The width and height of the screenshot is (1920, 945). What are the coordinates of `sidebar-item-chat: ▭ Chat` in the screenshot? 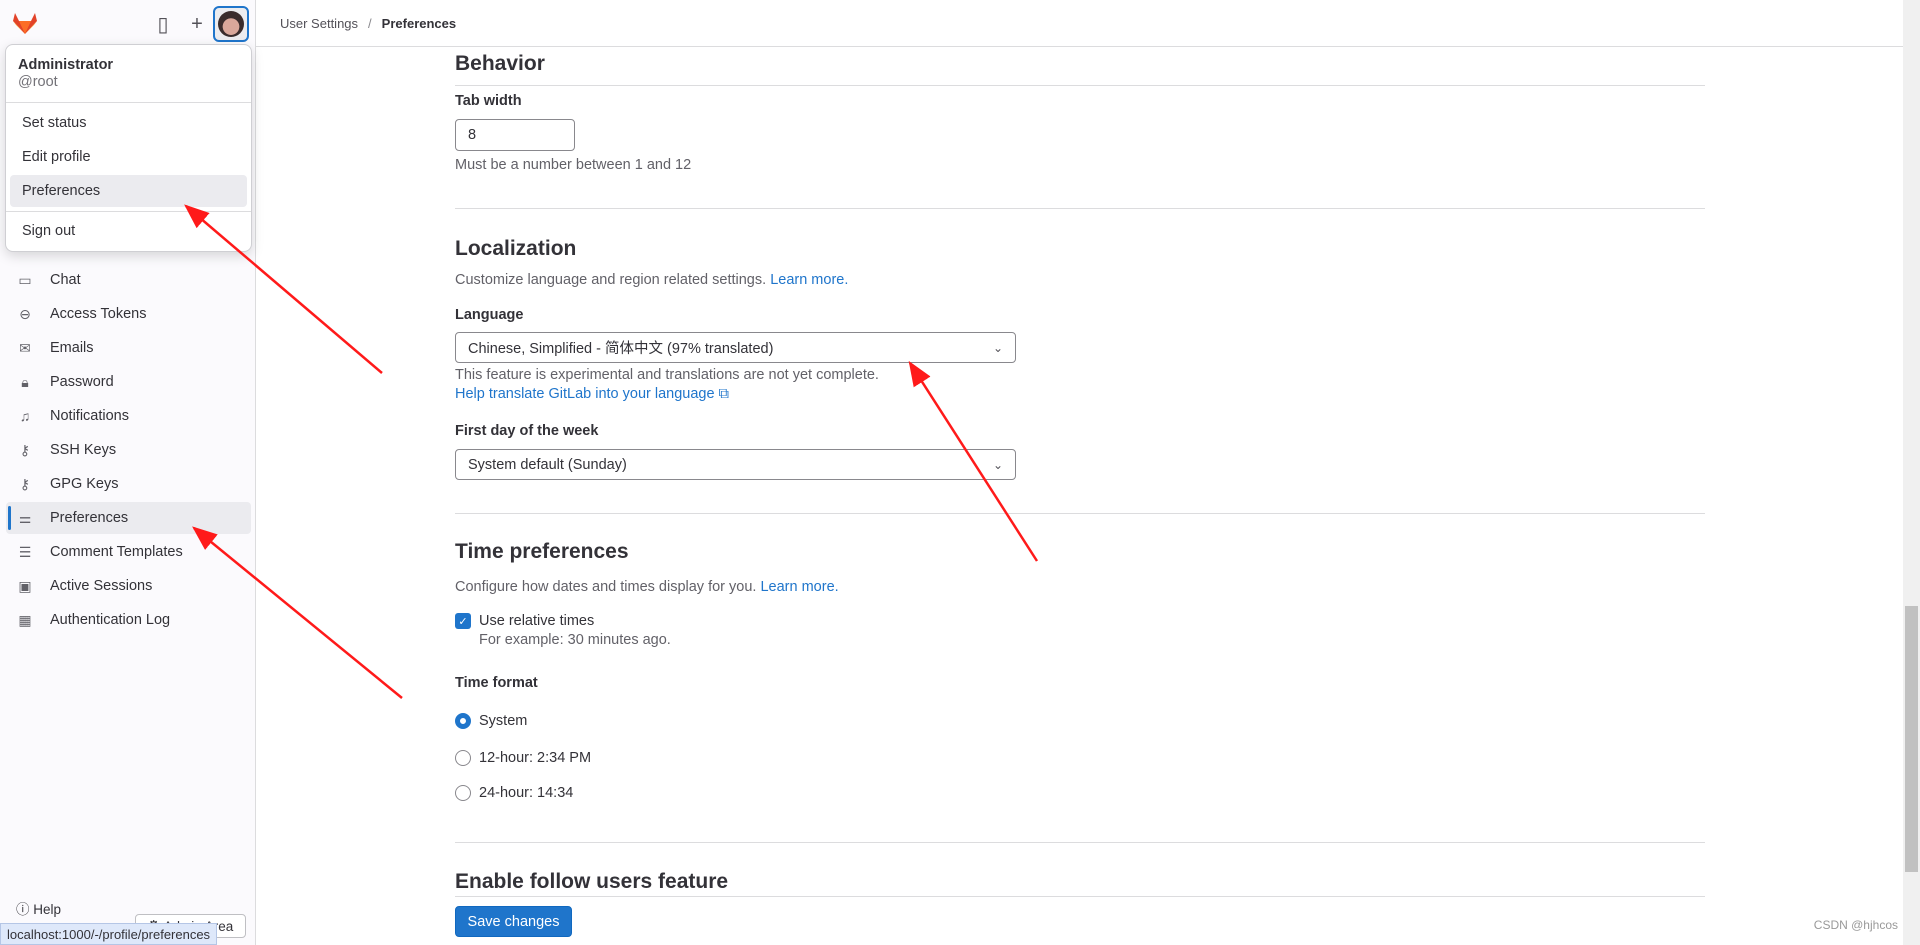 It's located at (128, 280).